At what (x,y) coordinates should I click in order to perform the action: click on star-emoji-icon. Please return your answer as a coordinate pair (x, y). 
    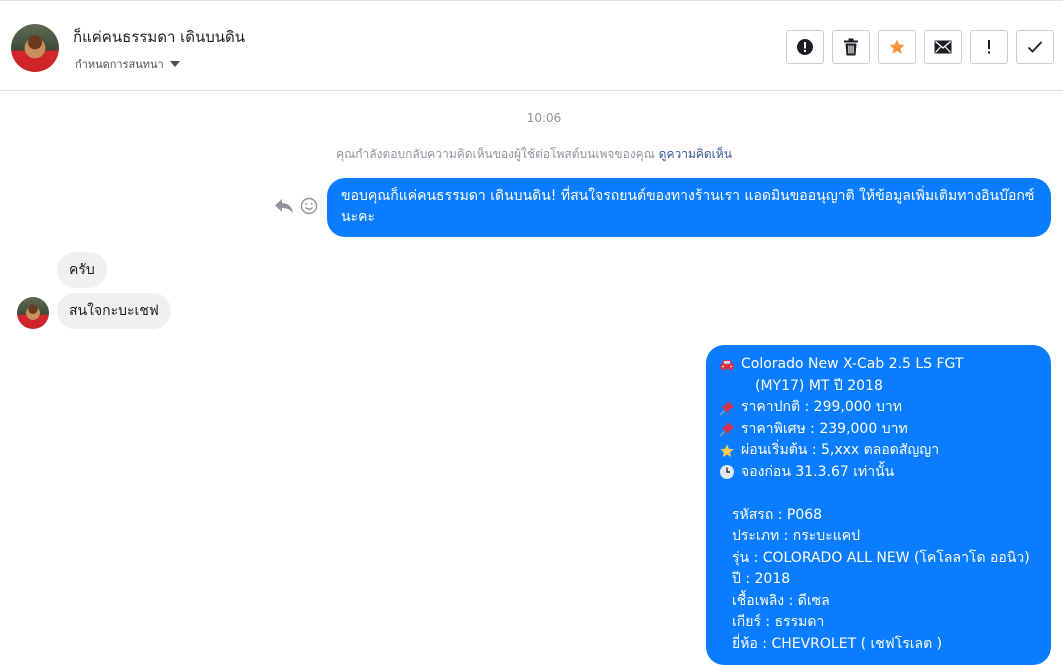
    Looking at the image, I should click on (727, 451).